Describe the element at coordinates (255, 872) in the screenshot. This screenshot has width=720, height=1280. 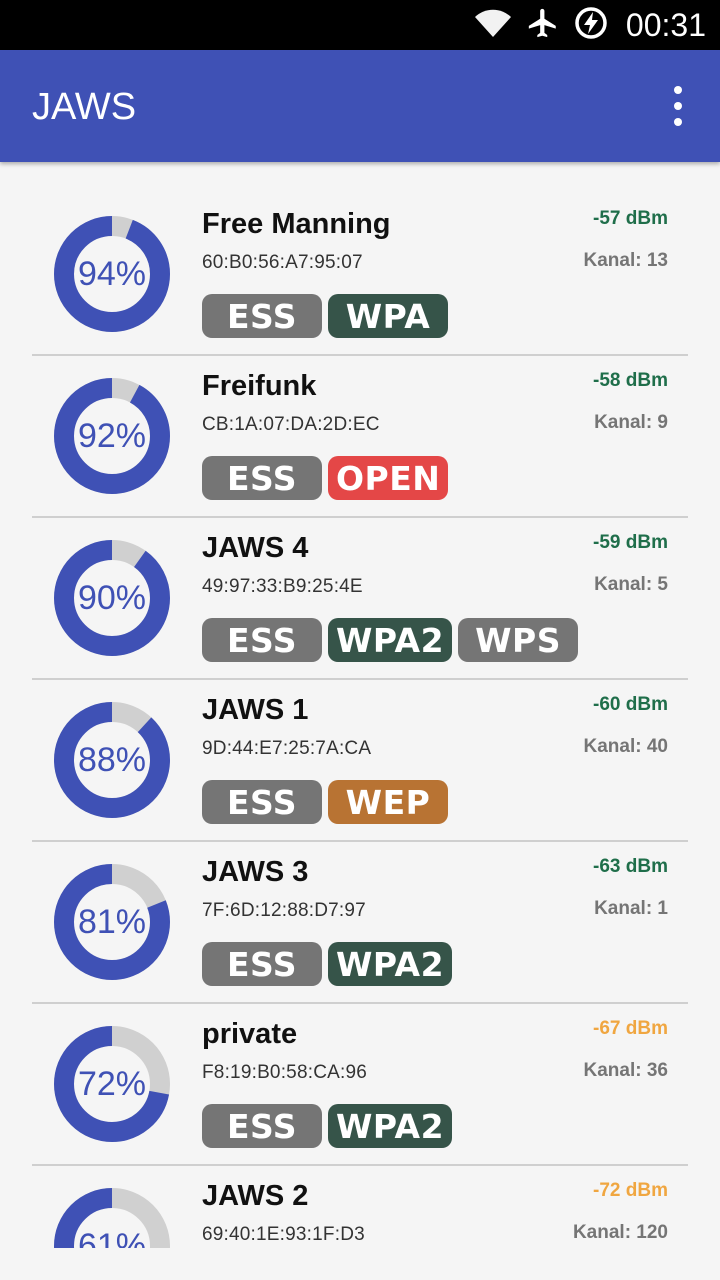
I see `network-ssid: JAWS 3` at that location.